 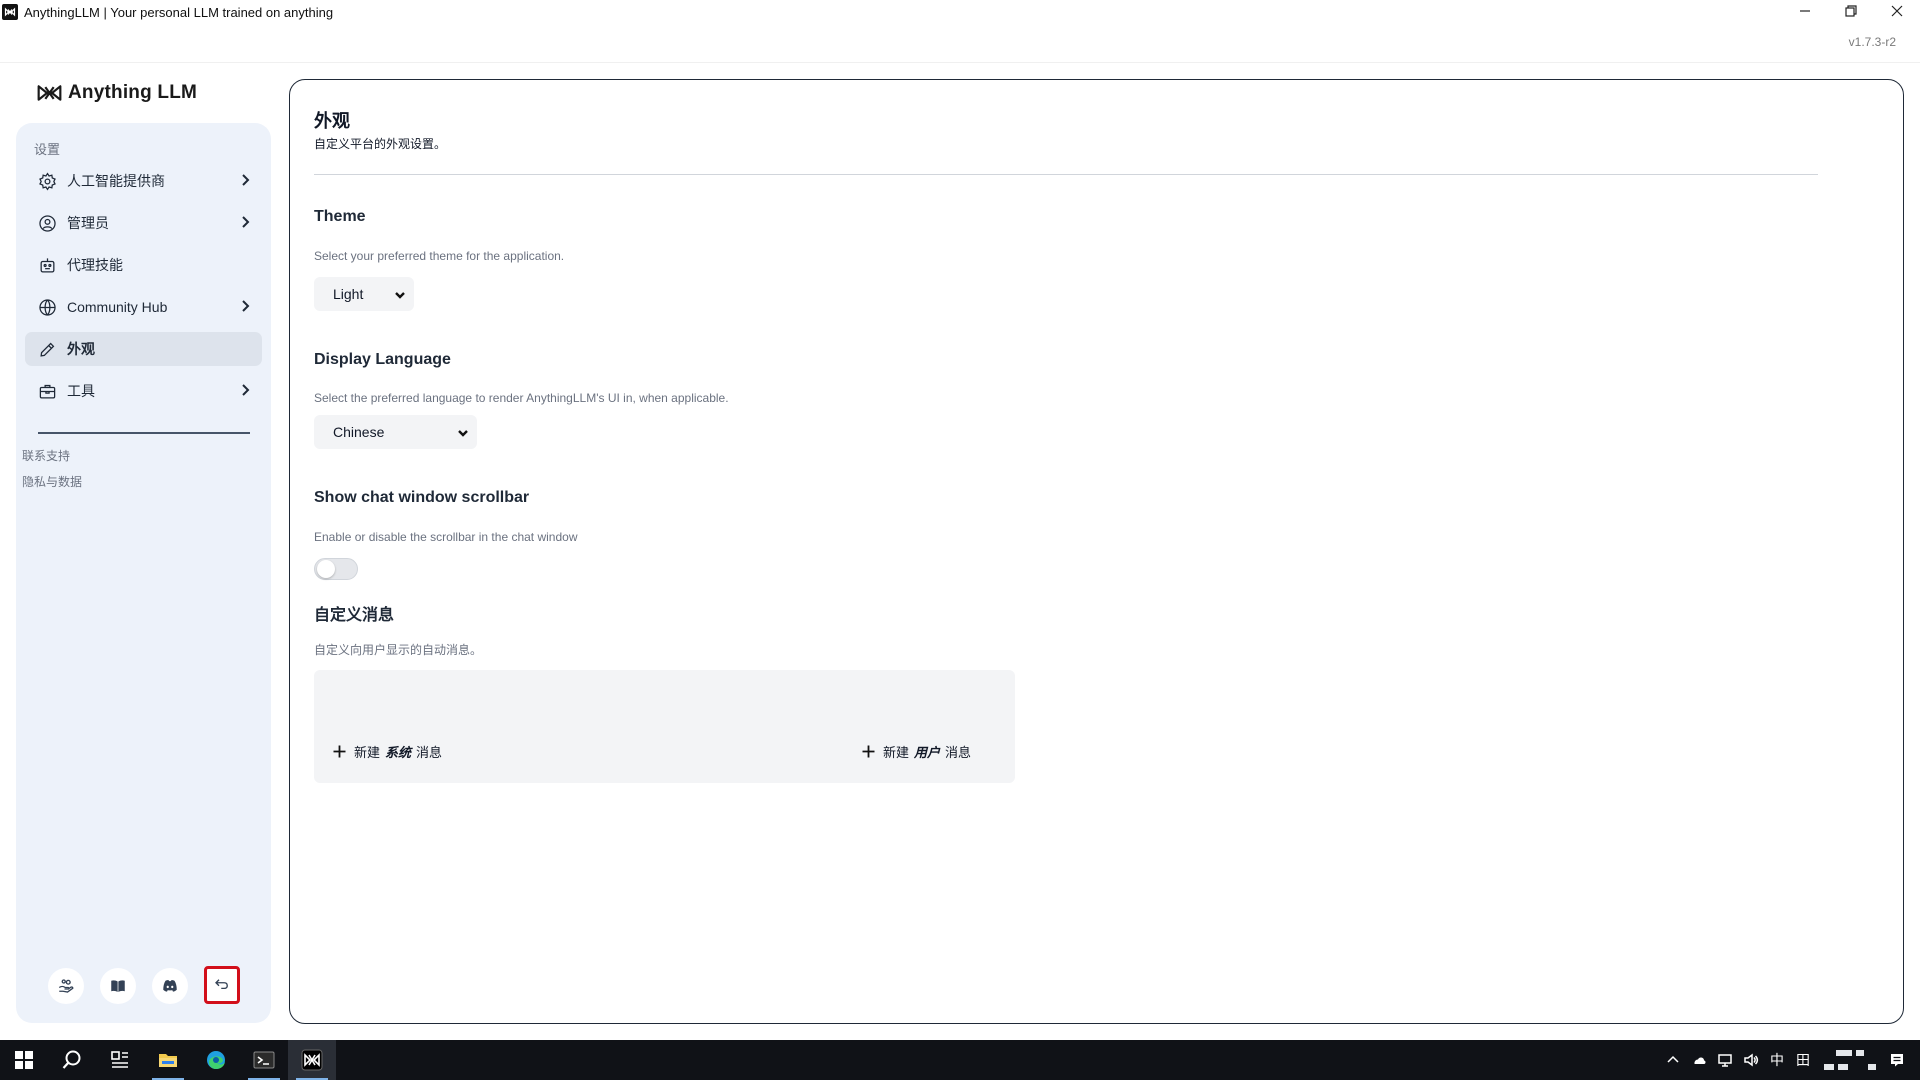 What do you see at coordinates (1725, 1060) in the screenshot?
I see `network-icon` at bounding box center [1725, 1060].